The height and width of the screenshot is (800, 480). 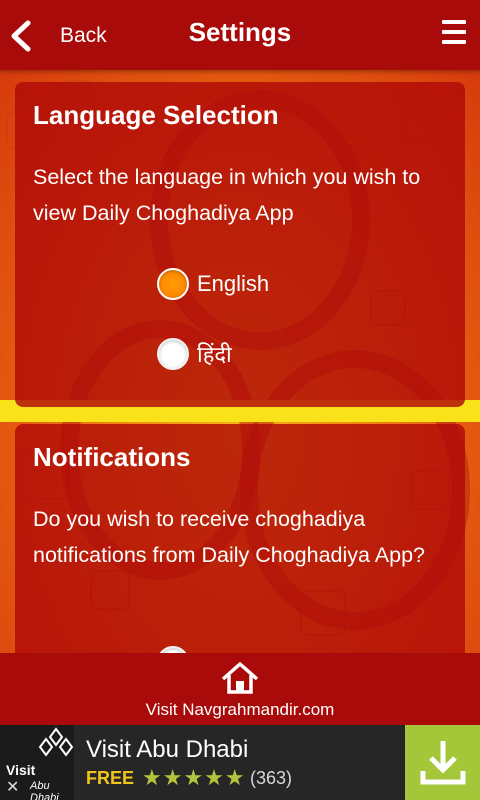 What do you see at coordinates (56, 742) in the screenshot?
I see `ad-logo-mark-icon` at bounding box center [56, 742].